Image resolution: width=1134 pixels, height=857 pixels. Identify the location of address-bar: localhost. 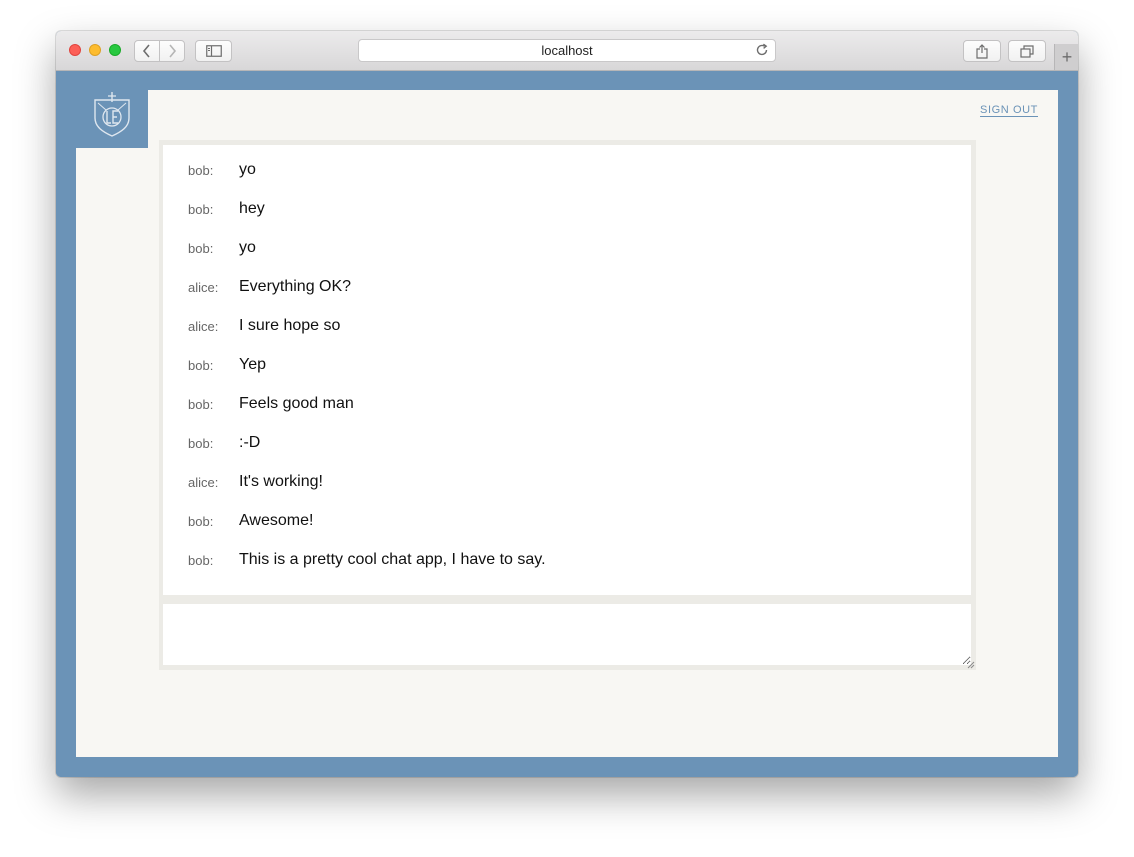
(567, 50).